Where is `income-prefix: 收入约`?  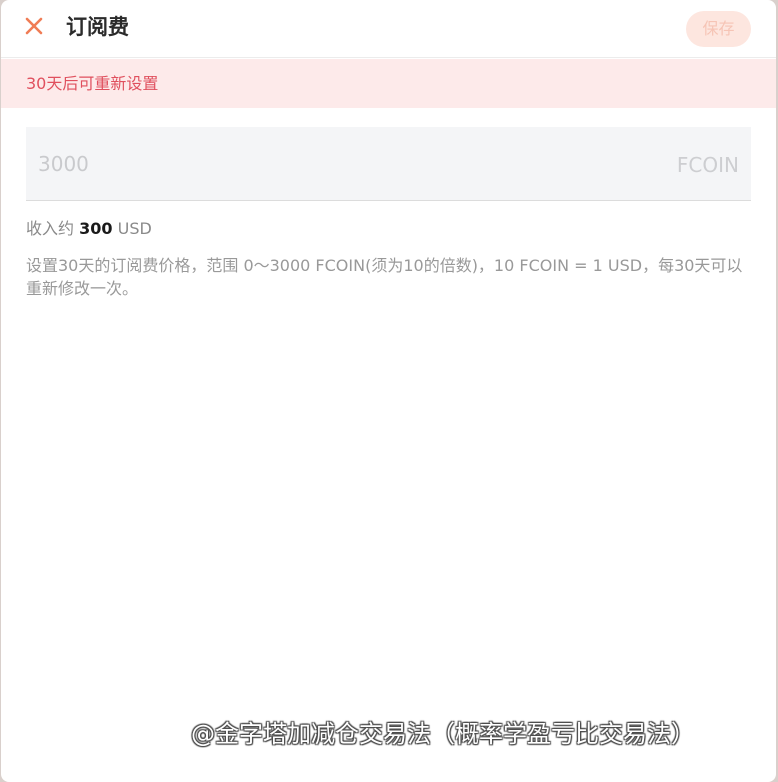 income-prefix: 收入约 is located at coordinates (50, 228).